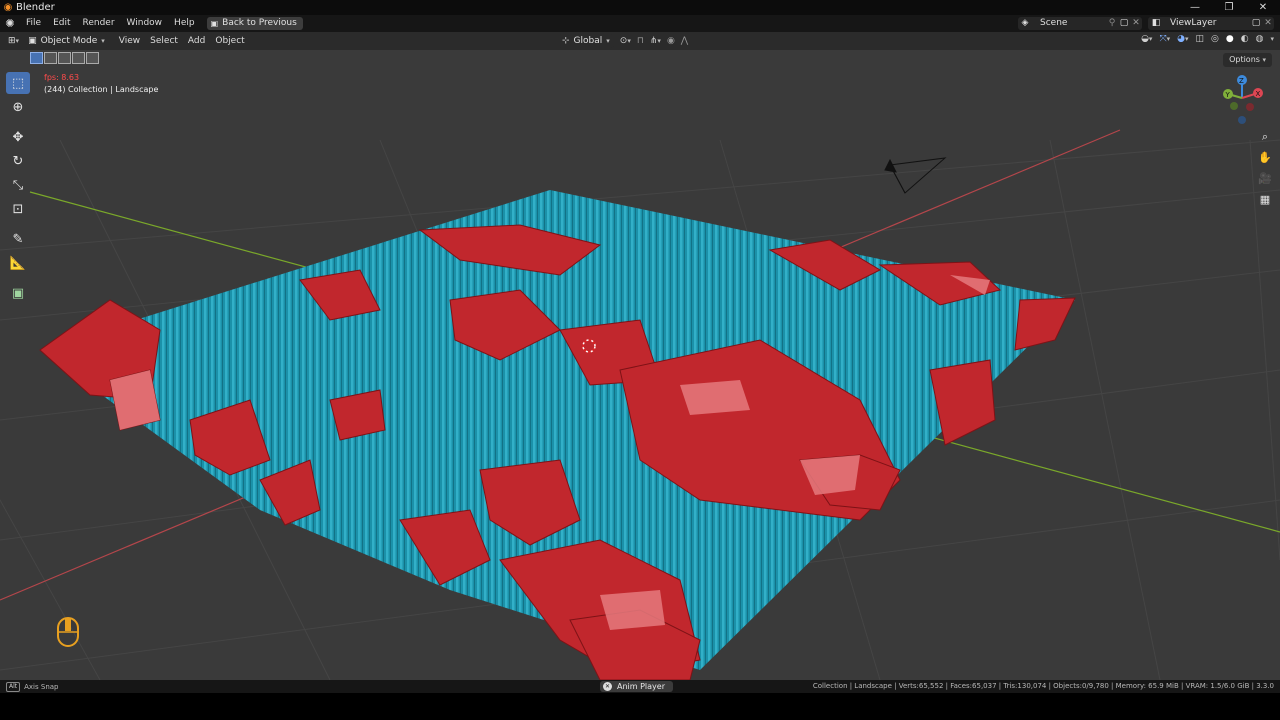 The height and width of the screenshot is (720, 1280). I want to click on ruler-icon: 📐, so click(18, 263).